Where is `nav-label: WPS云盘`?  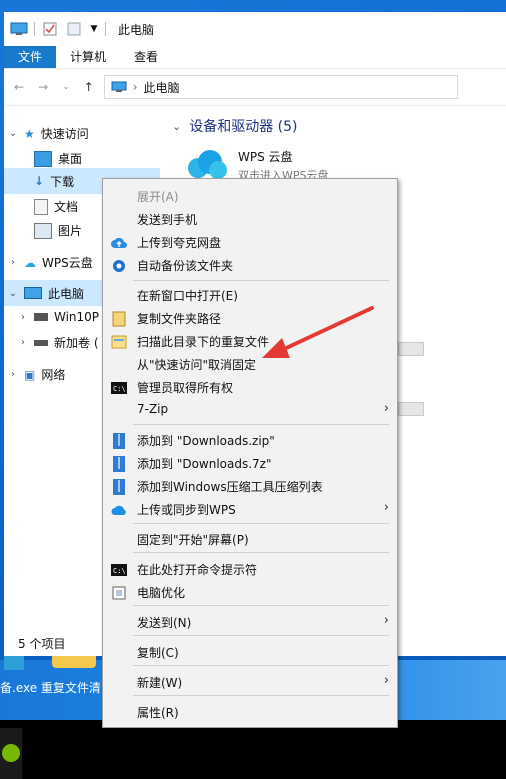
nav-label: WPS云盘 is located at coordinates (67, 263).